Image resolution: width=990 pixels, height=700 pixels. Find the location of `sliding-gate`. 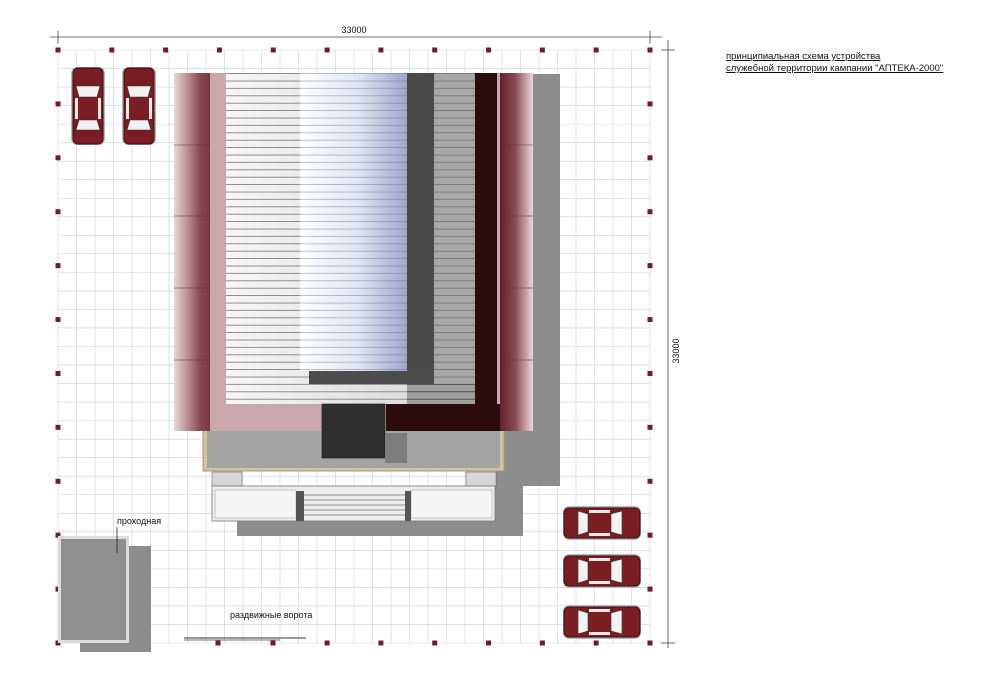

sliding-gate is located at coordinates (245, 639).